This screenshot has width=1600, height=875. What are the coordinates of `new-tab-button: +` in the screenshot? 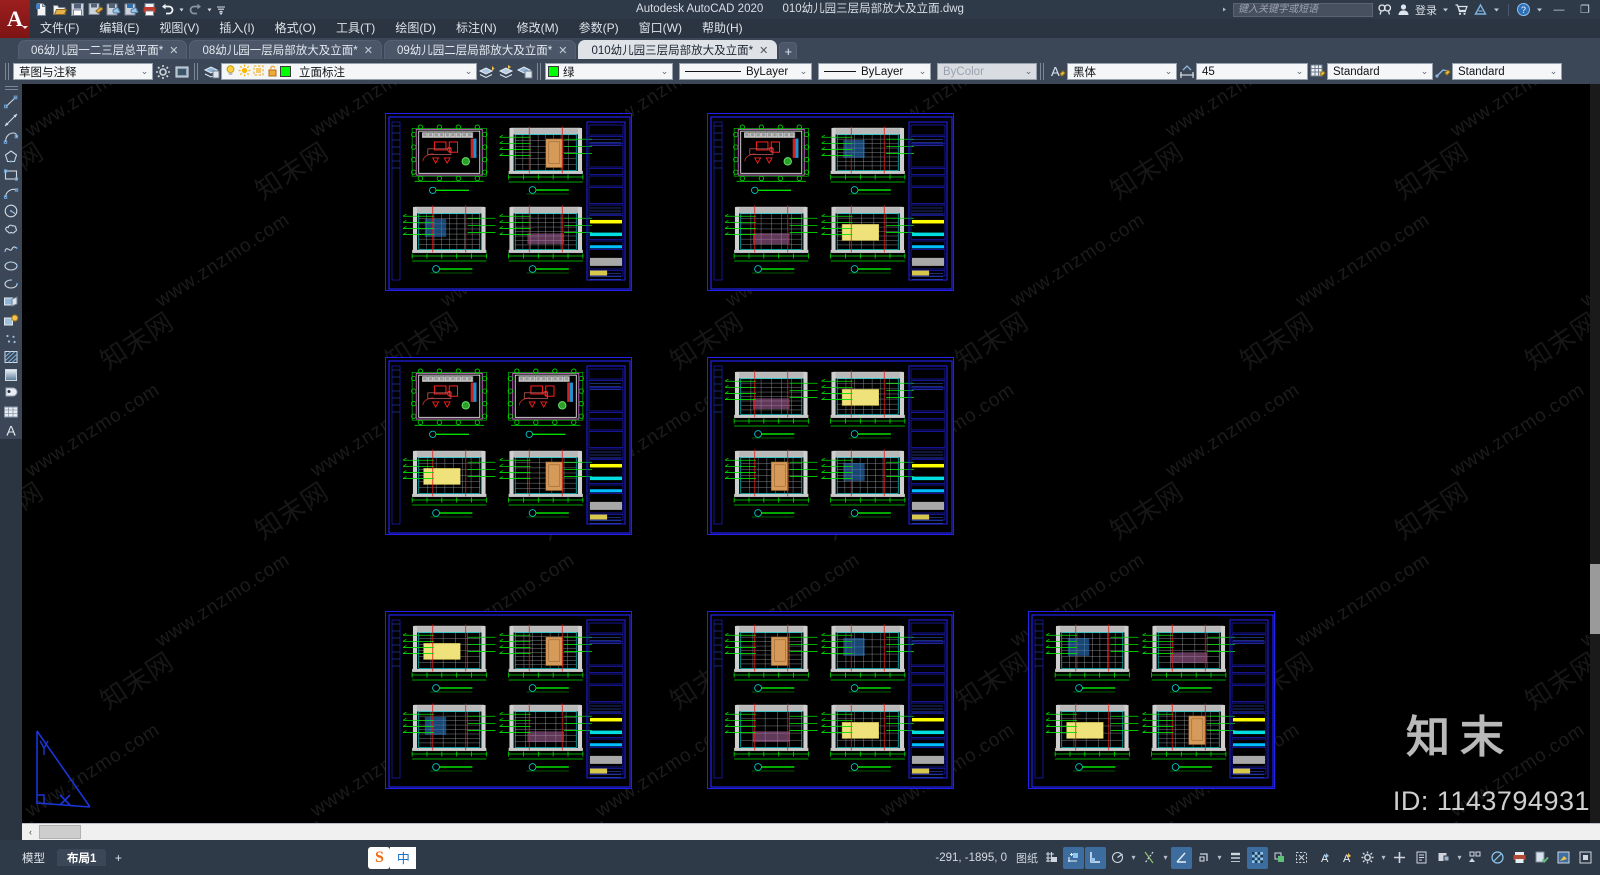 It's located at (788, 50).